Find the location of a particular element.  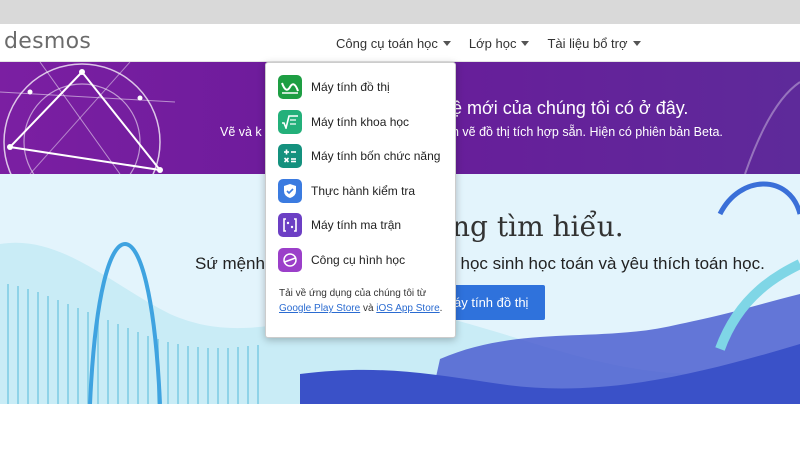

nav-item-label: Lớp học is located at coordinates (492, 43).